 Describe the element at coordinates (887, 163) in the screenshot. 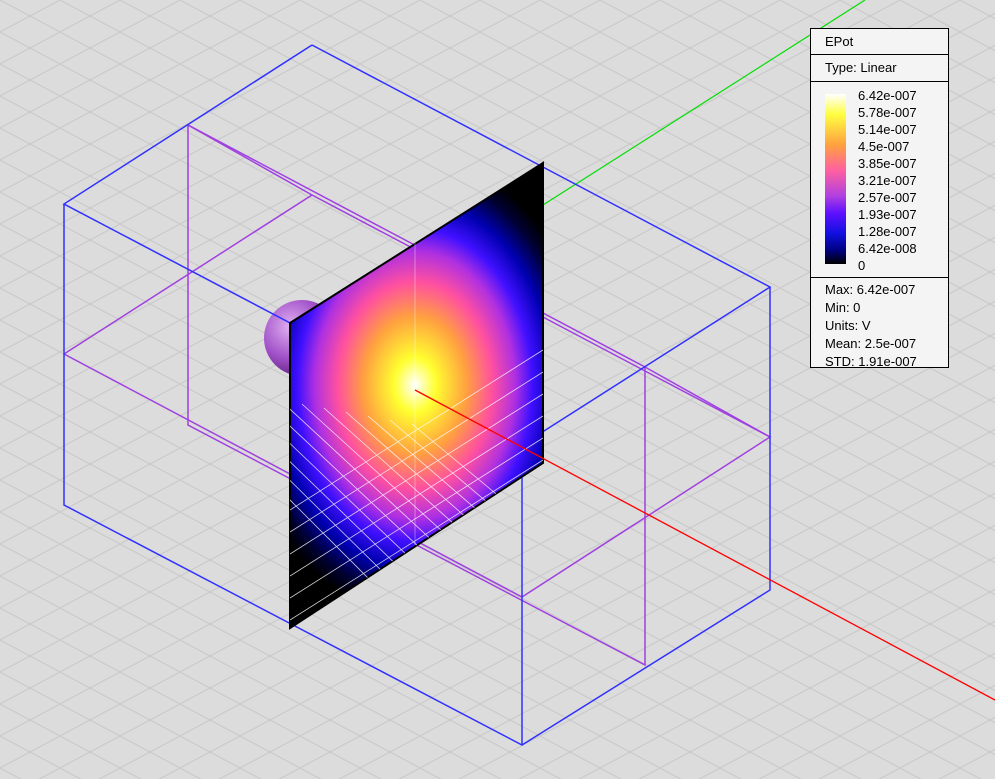

I see `legend-tick: 3.85e-007` at that location.